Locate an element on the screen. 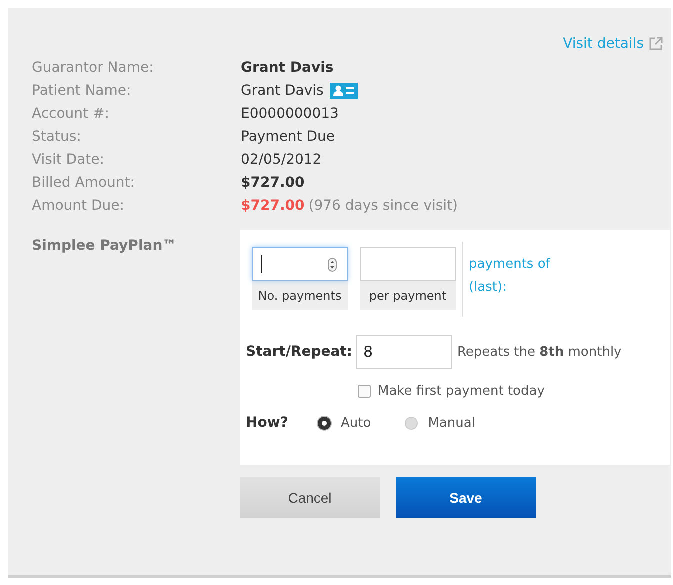  days-since-visit-note: (976 days since visit) is located at coordinates (383, 206).